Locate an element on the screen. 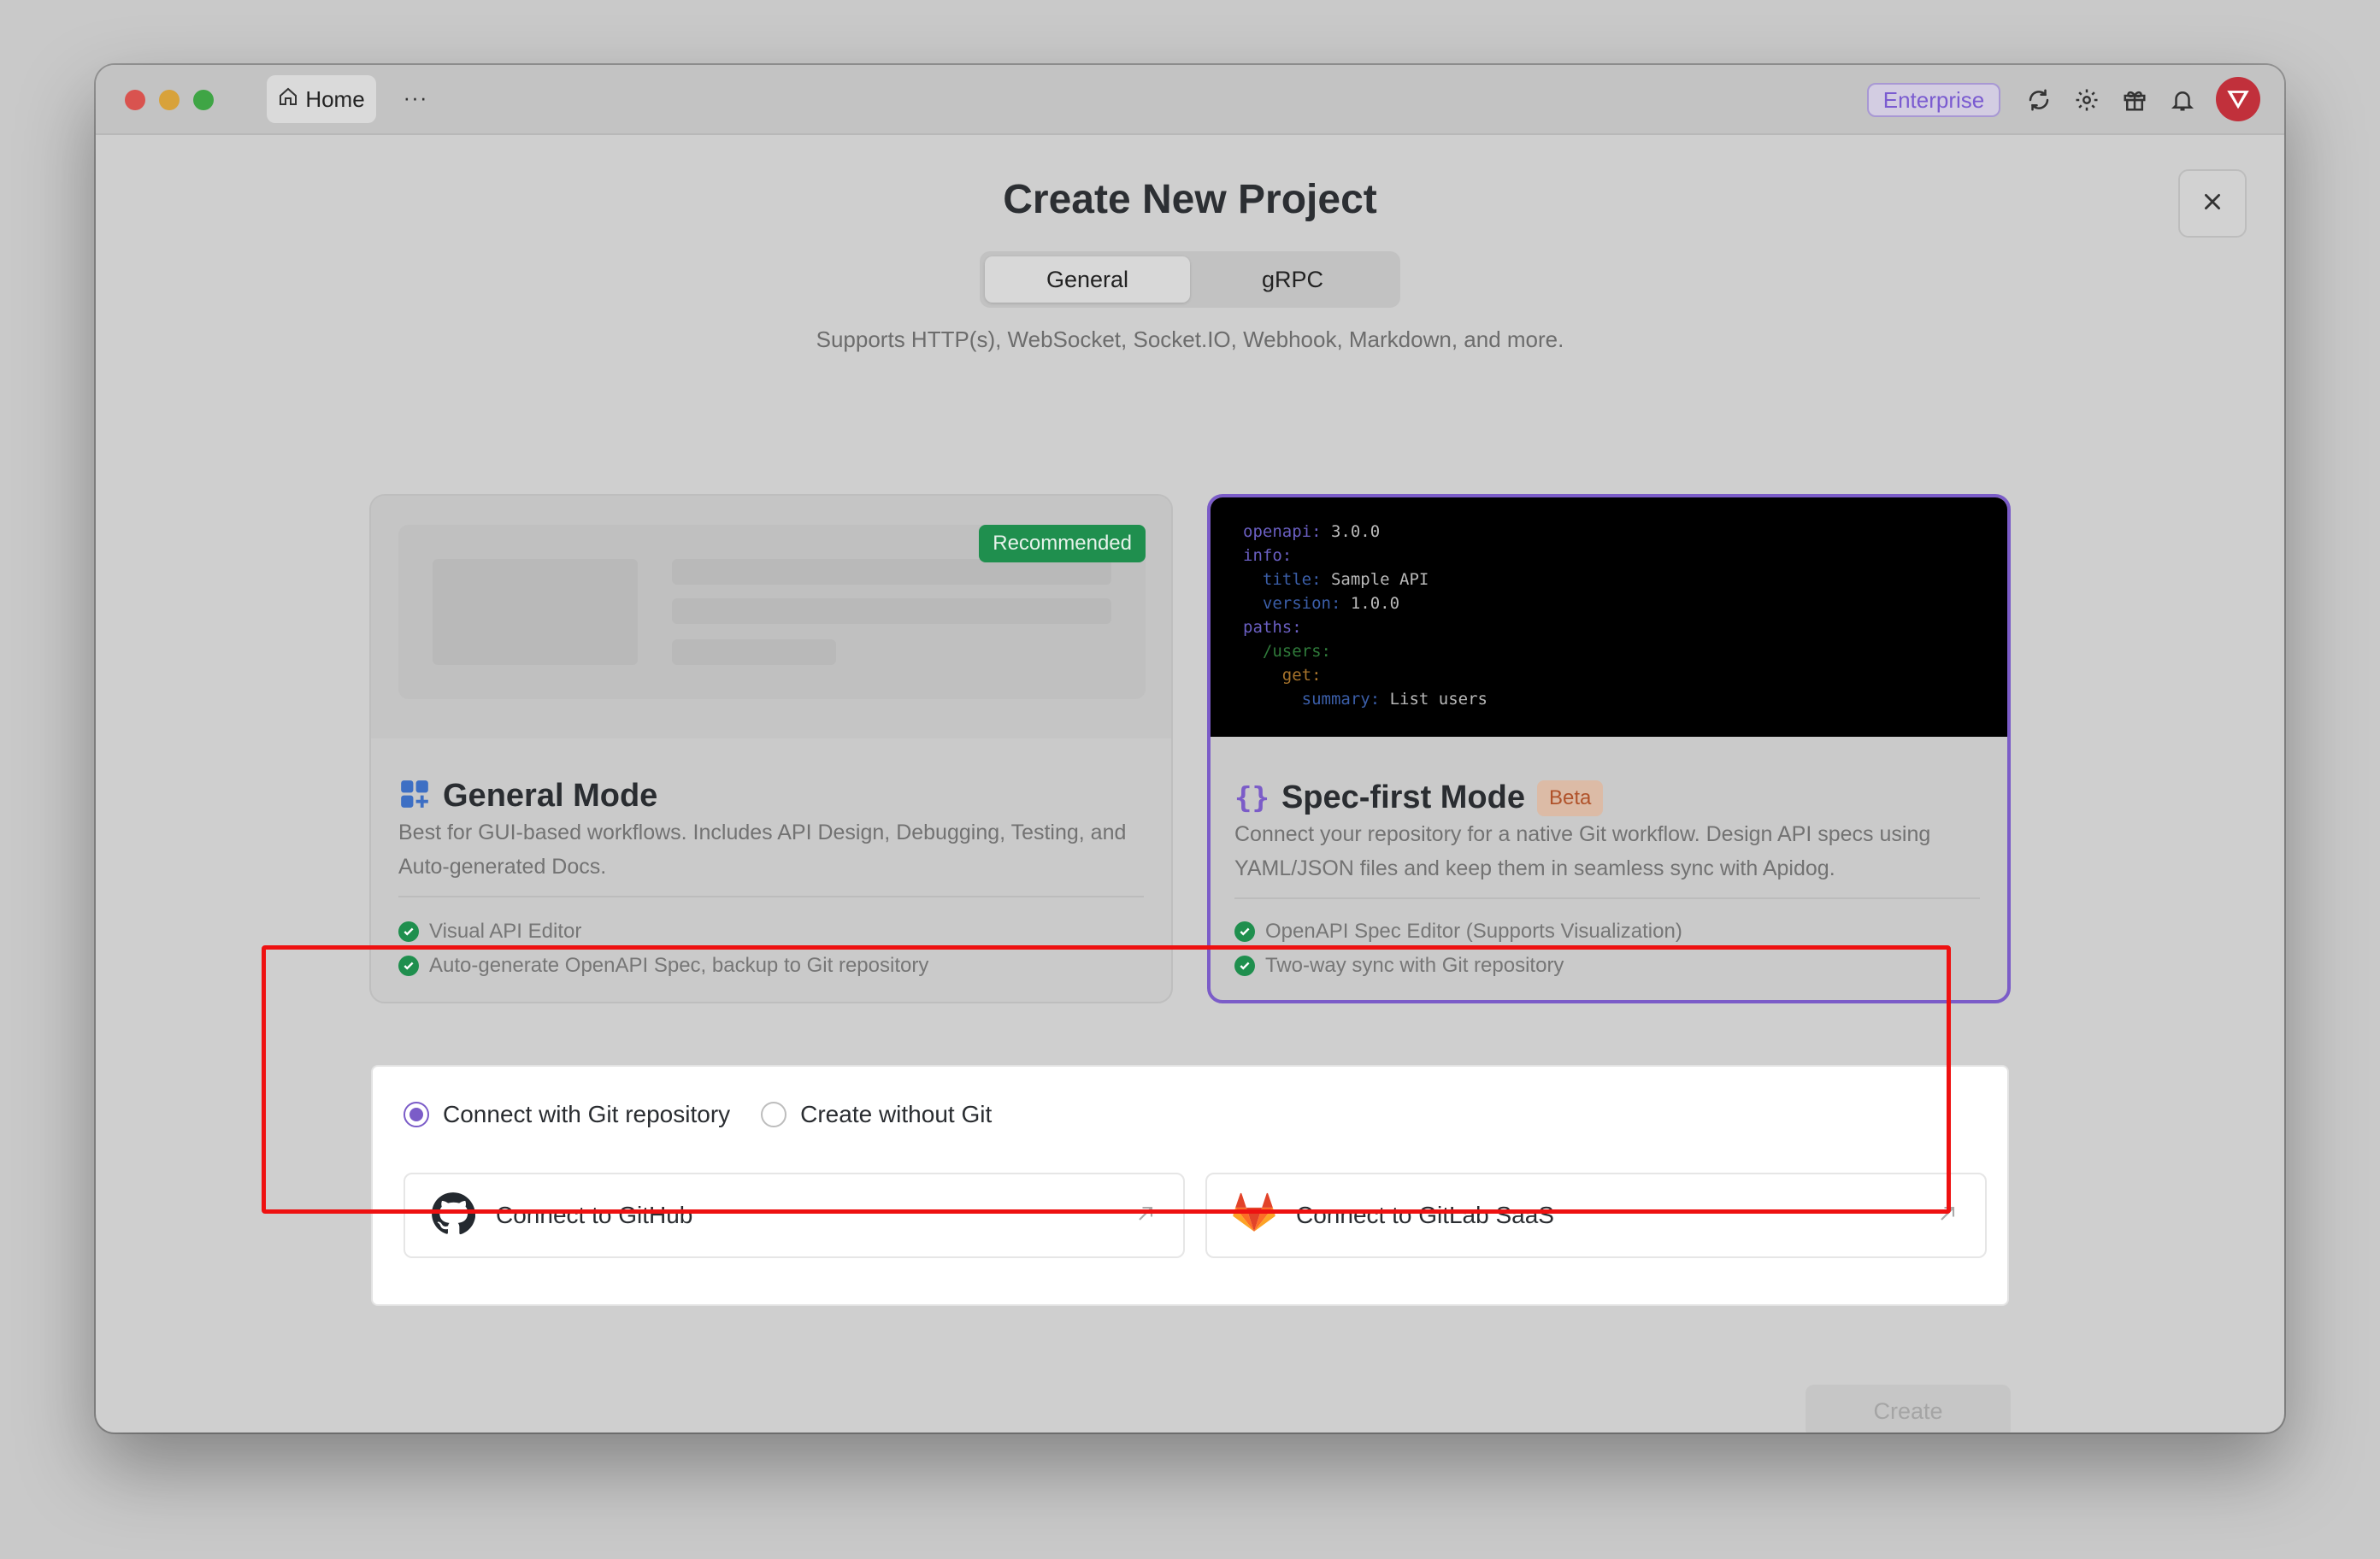 This screenshot has height=1559, width=2380. more-options-button: ··· is located at coordinates (416, 97).